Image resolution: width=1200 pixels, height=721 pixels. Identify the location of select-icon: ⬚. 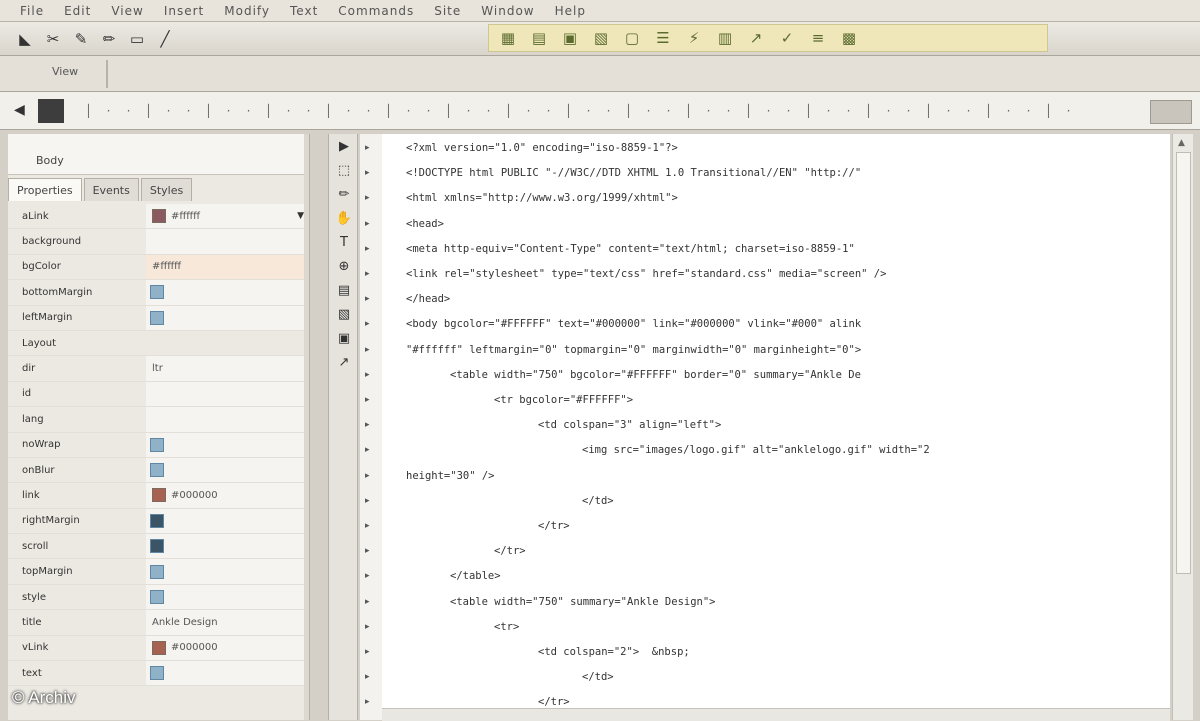
(344, 170).